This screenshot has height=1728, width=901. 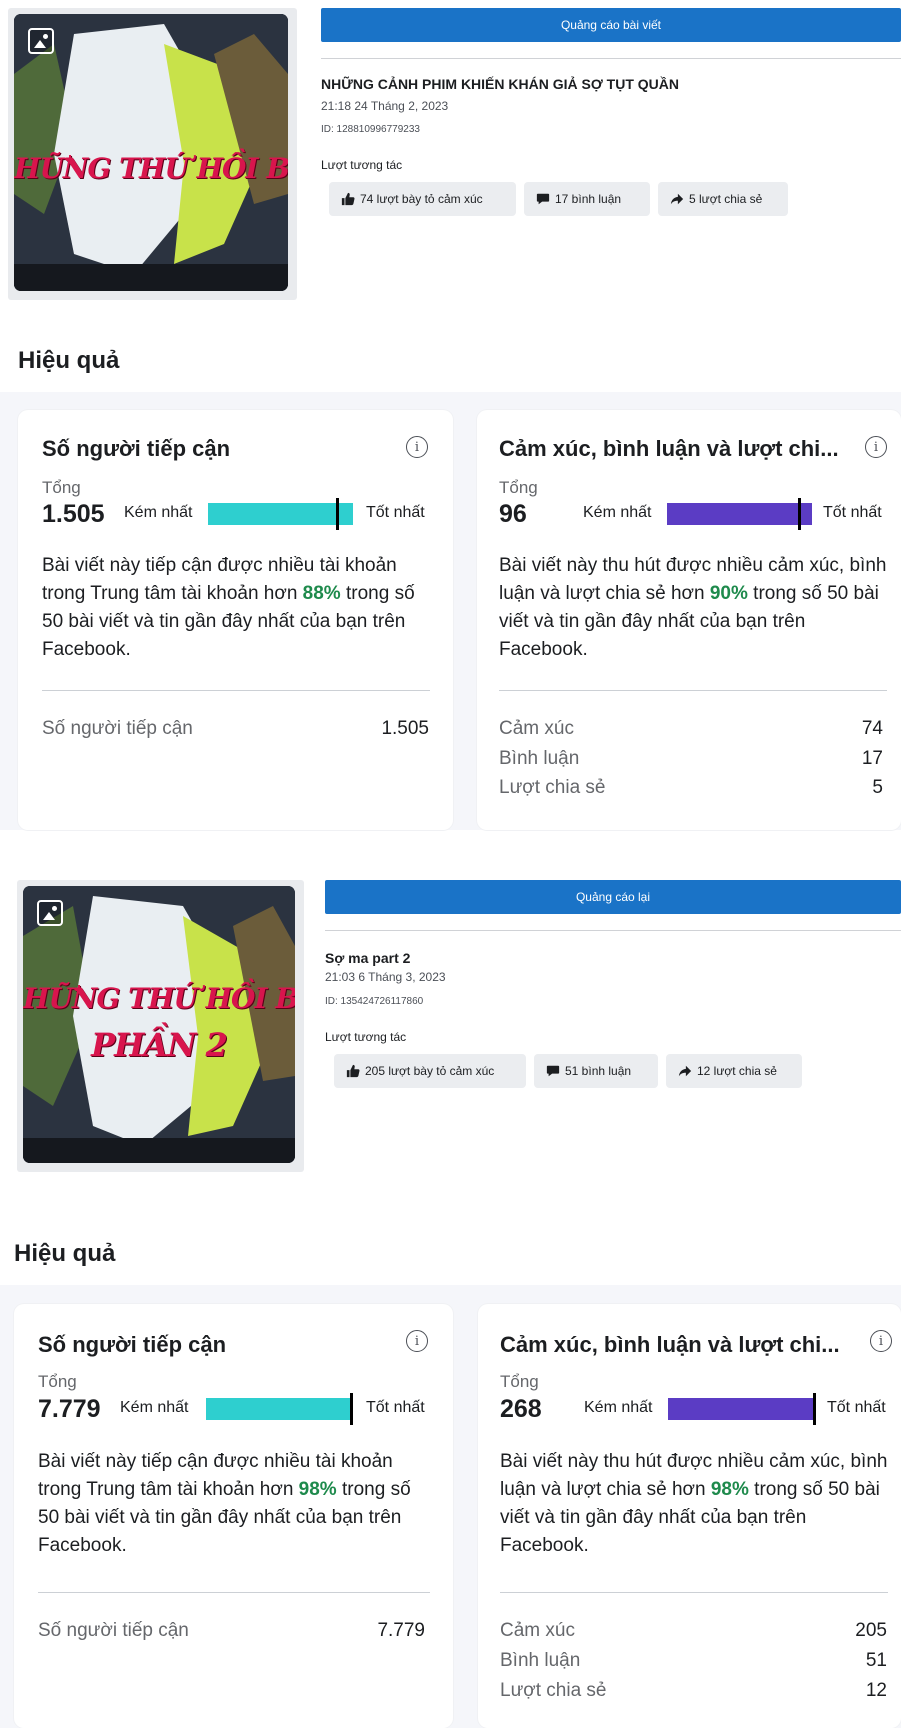 I want to click on percent-value: 88%, so click(x=321, y=593).